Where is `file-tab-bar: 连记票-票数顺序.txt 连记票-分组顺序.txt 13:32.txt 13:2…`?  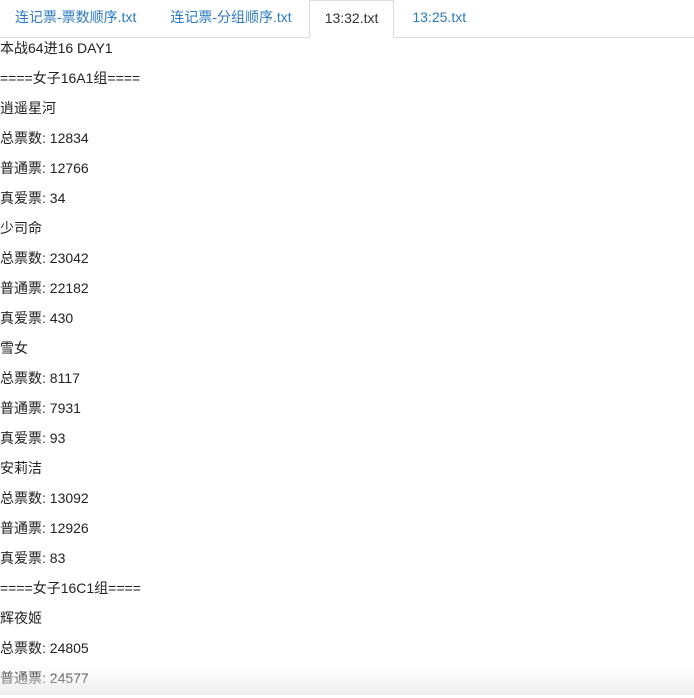 file-tab-bar: 连记票-票数顺序.txt 连记票-分组顺序.txt 13:32.txt 13:2… is located at coordinates (347, 19).